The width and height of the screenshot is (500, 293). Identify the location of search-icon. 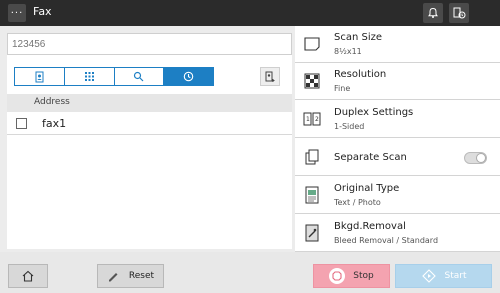
(139, 76).